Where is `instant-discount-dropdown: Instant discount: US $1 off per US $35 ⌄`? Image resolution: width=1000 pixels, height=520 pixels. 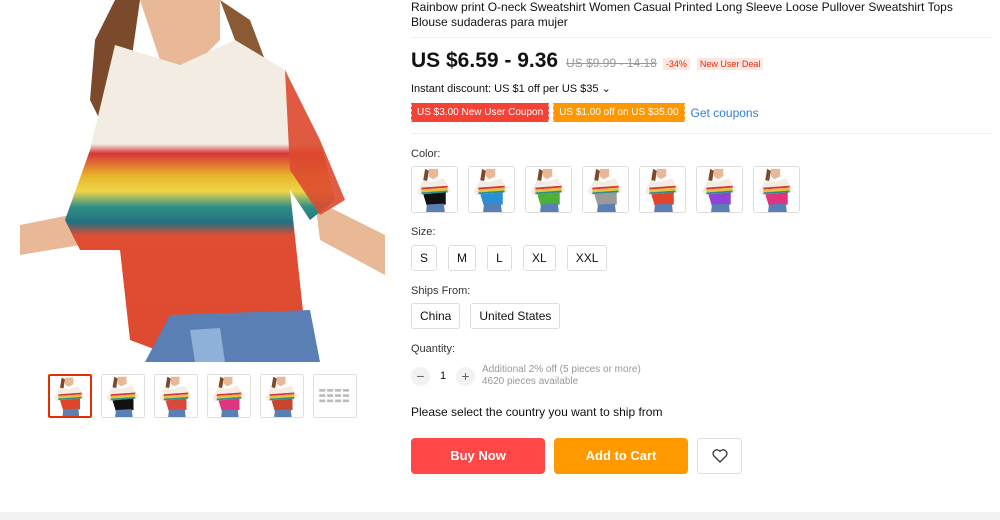
instant-discount-dropdown: Instant discount: US $1 off per US $35 ⌄ is located at coordinates (511, 88).